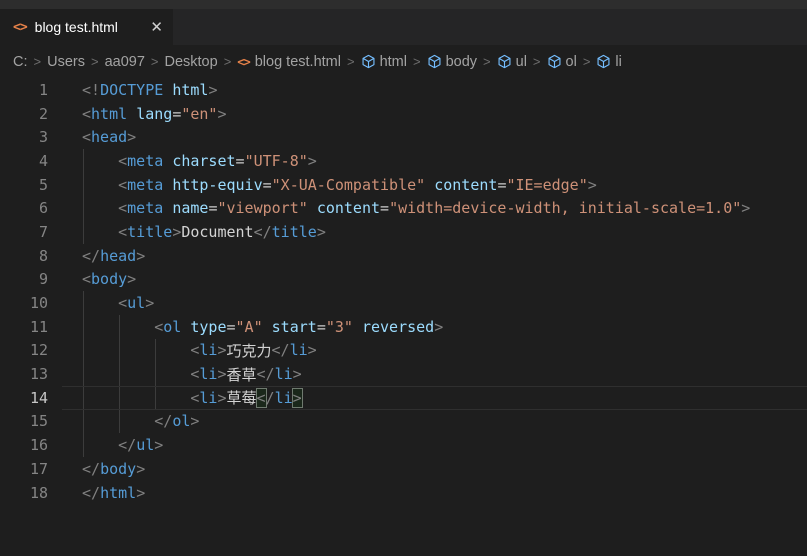  What do you see at coordinates (444, 137) in the screenshot?
I see `code-line: < head >` at bounding box center [444, 137].